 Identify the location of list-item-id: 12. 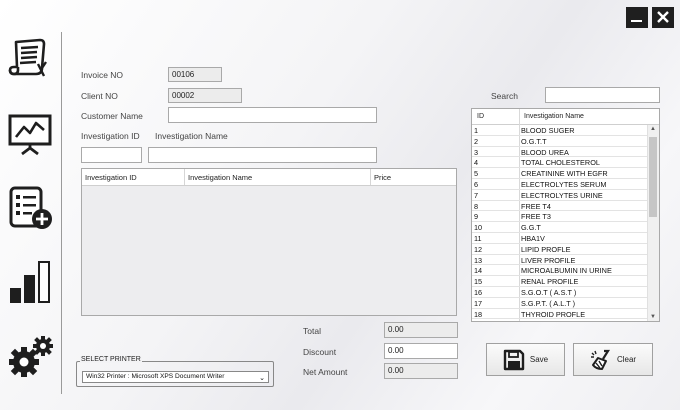
(478, 249).